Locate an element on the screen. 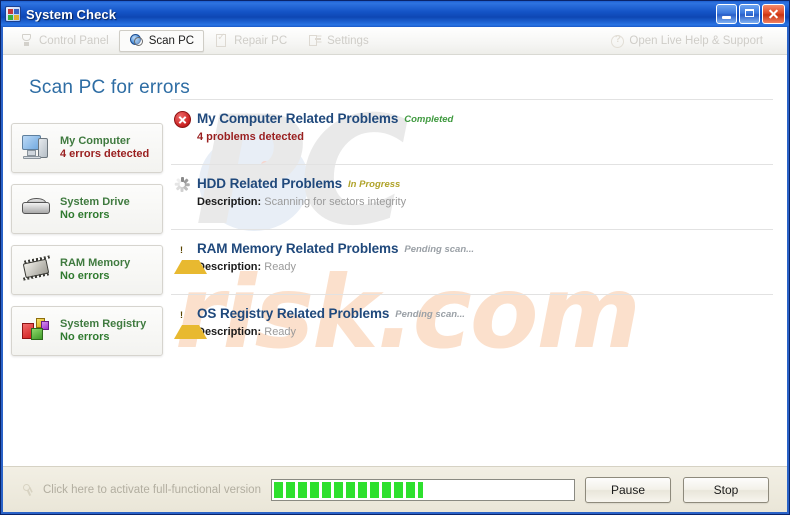  problem-title: OS Registry Related Problems is located at coordinates (293, 313).